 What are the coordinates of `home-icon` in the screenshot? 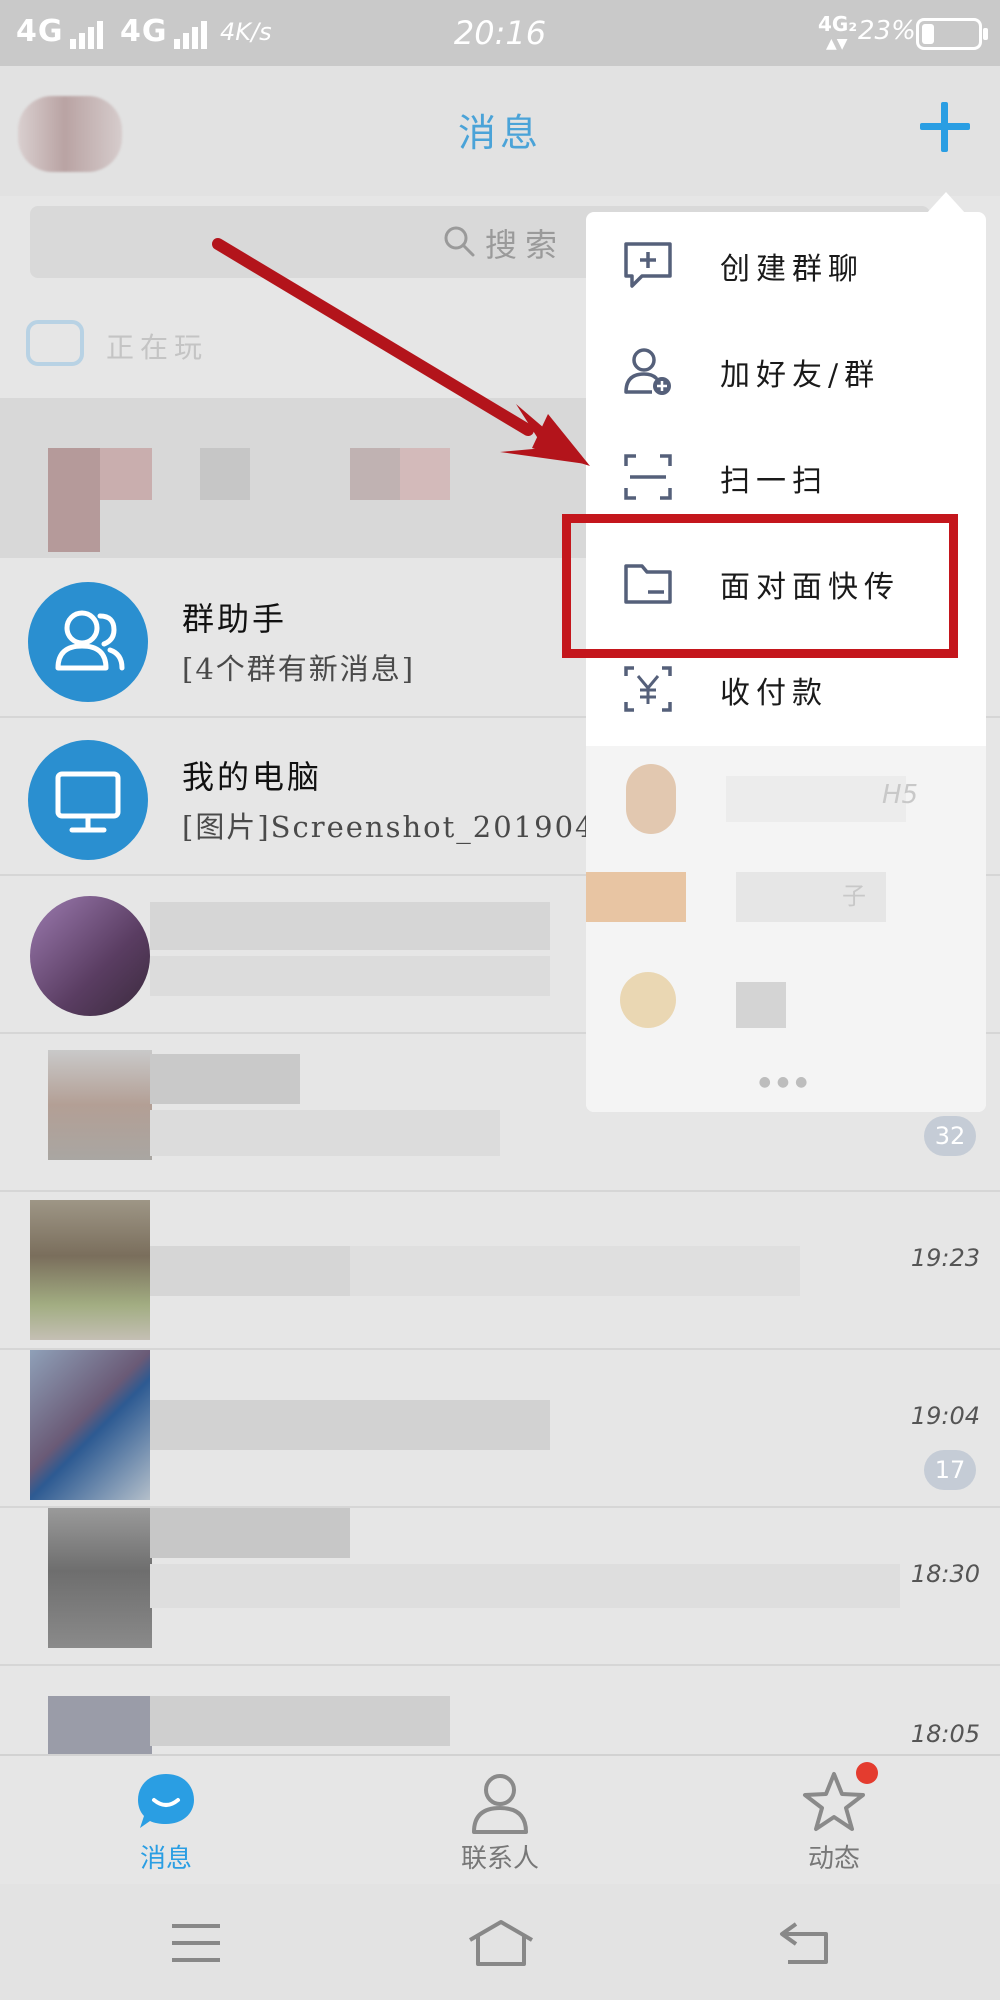 It's located at (501, 1943).